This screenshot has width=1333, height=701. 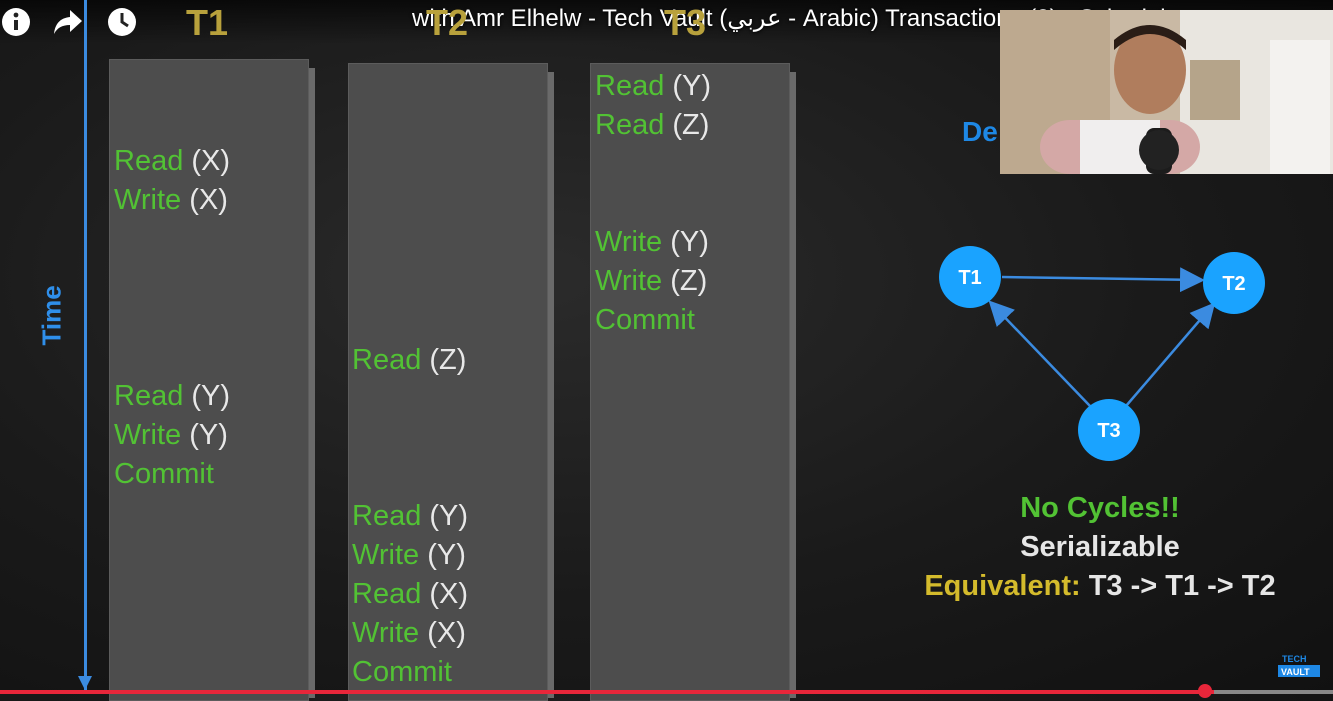 What do you see at coordinates (1102, 353) in the screenshot?
I see `precedence-graph: T1 T2 T3` at bounding box center [1102, 353].